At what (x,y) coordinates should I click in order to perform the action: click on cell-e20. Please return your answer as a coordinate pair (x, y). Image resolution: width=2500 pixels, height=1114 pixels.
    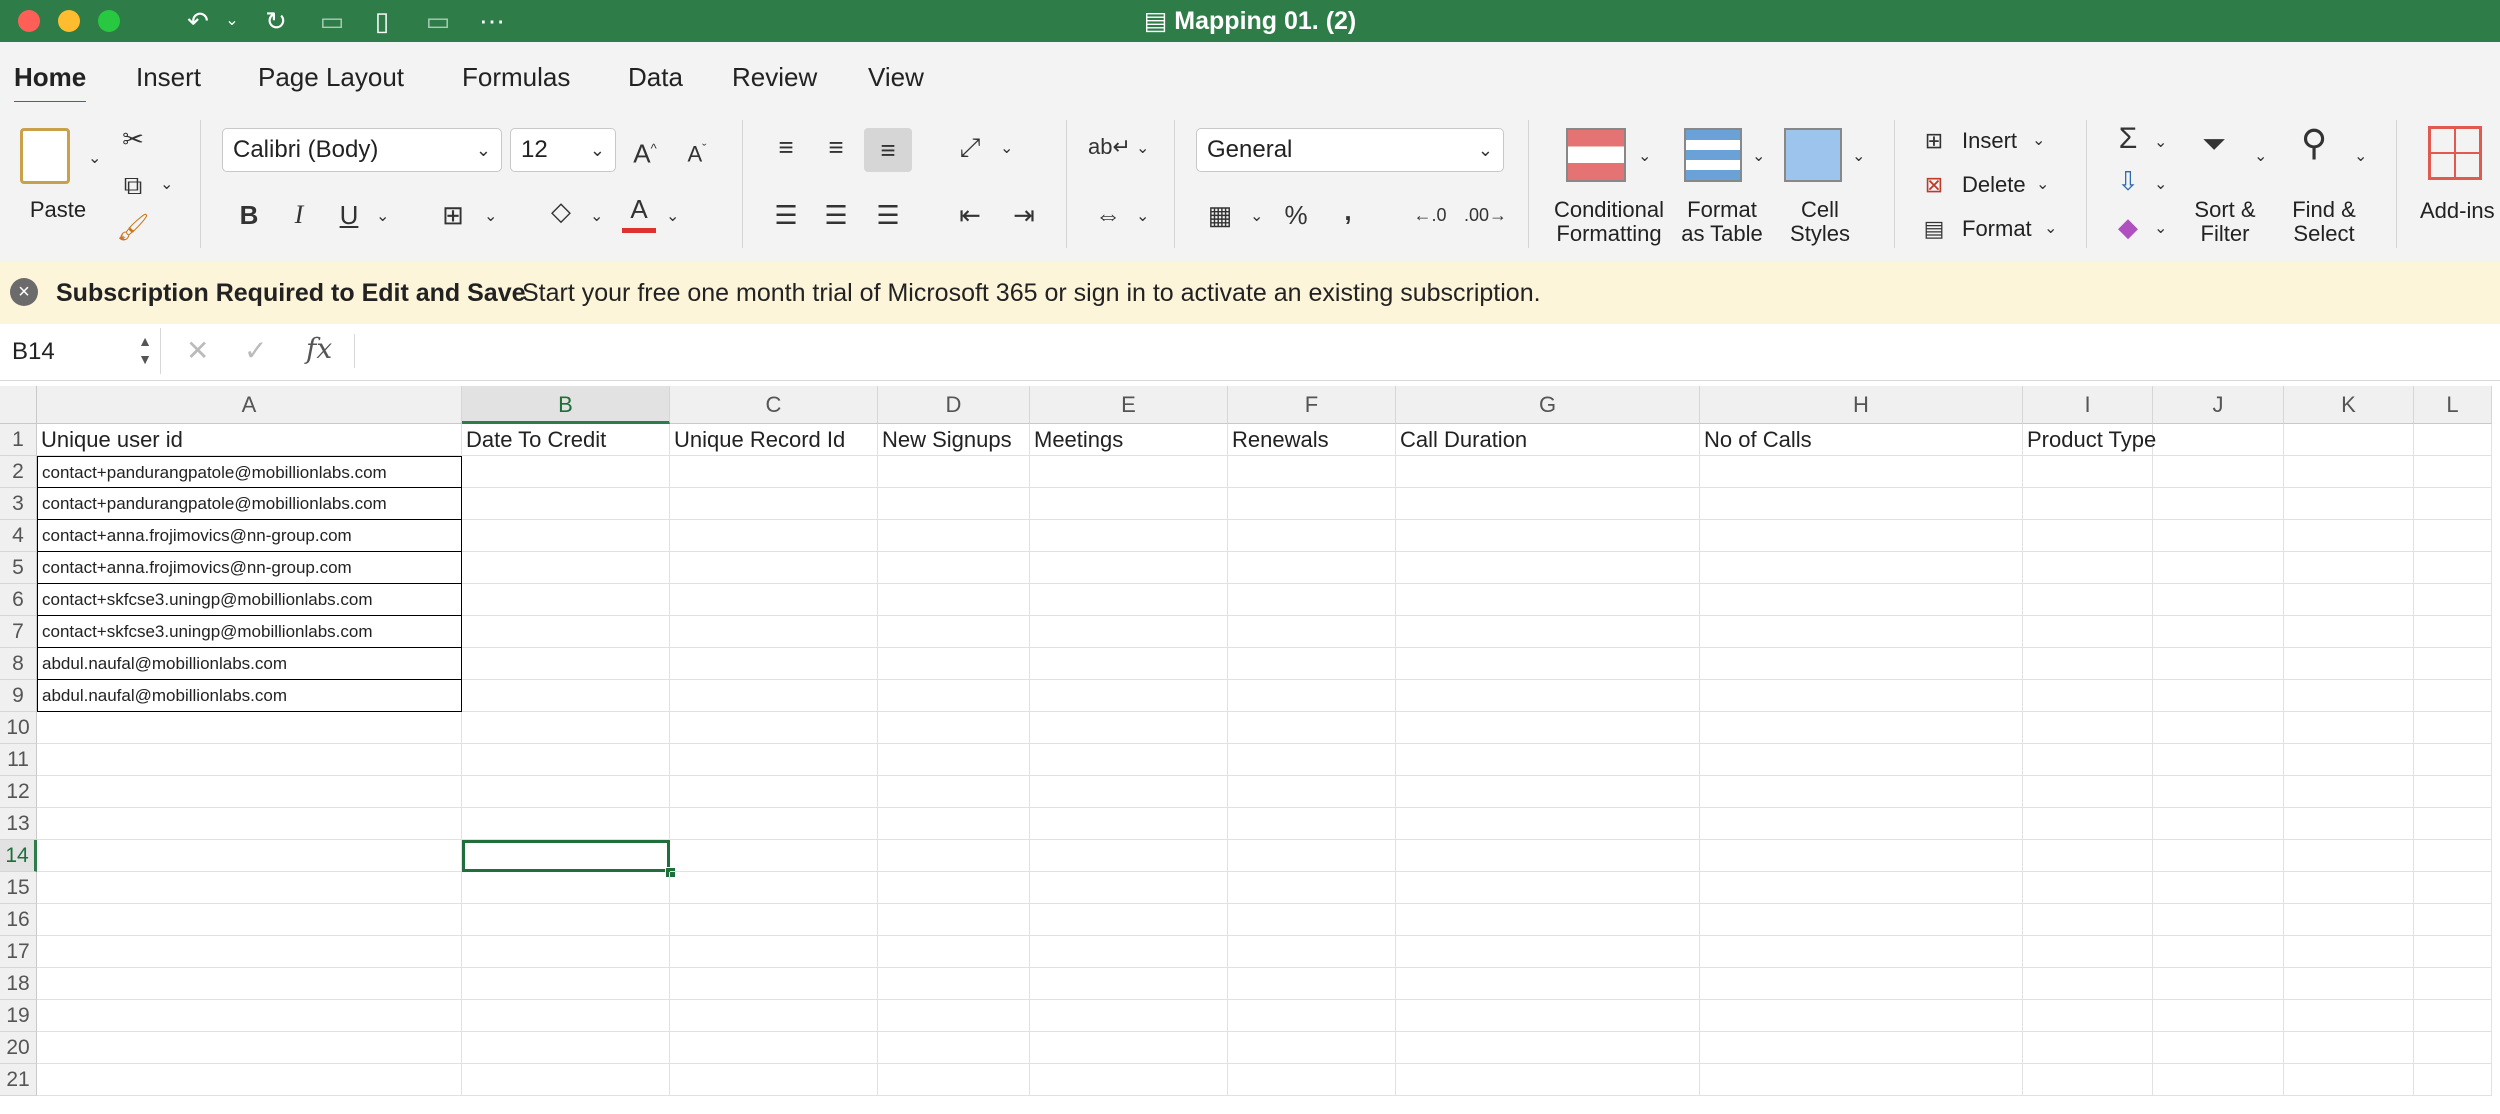
    Looking at the image, I should click on (1129, 1048).